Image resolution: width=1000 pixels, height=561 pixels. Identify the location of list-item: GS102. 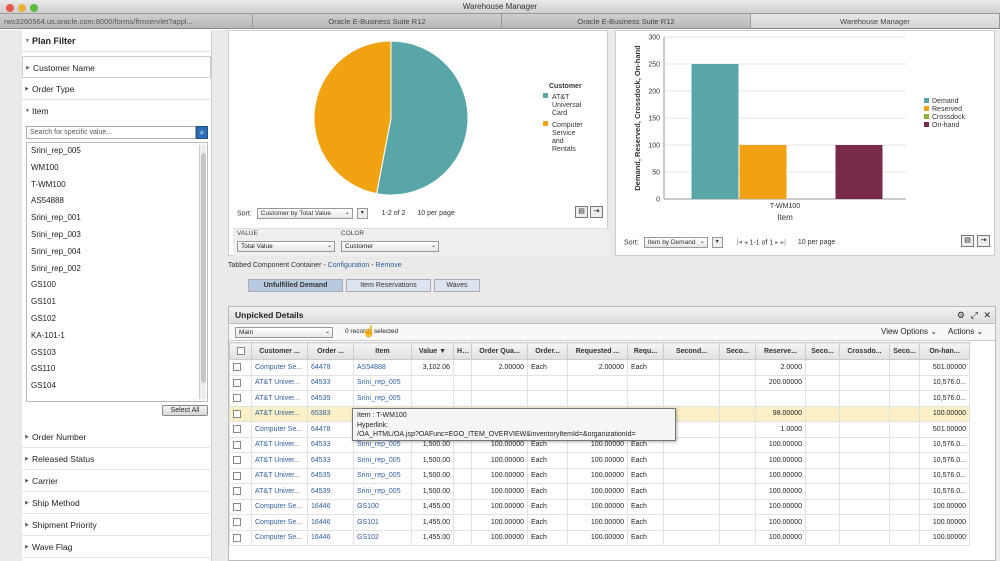
(117, 319).